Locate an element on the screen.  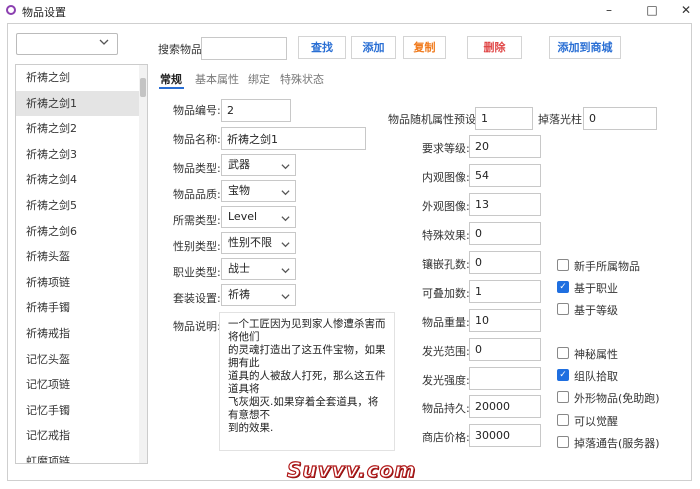
list-item: 祈祷项链 is located at coordinates (81, 283).